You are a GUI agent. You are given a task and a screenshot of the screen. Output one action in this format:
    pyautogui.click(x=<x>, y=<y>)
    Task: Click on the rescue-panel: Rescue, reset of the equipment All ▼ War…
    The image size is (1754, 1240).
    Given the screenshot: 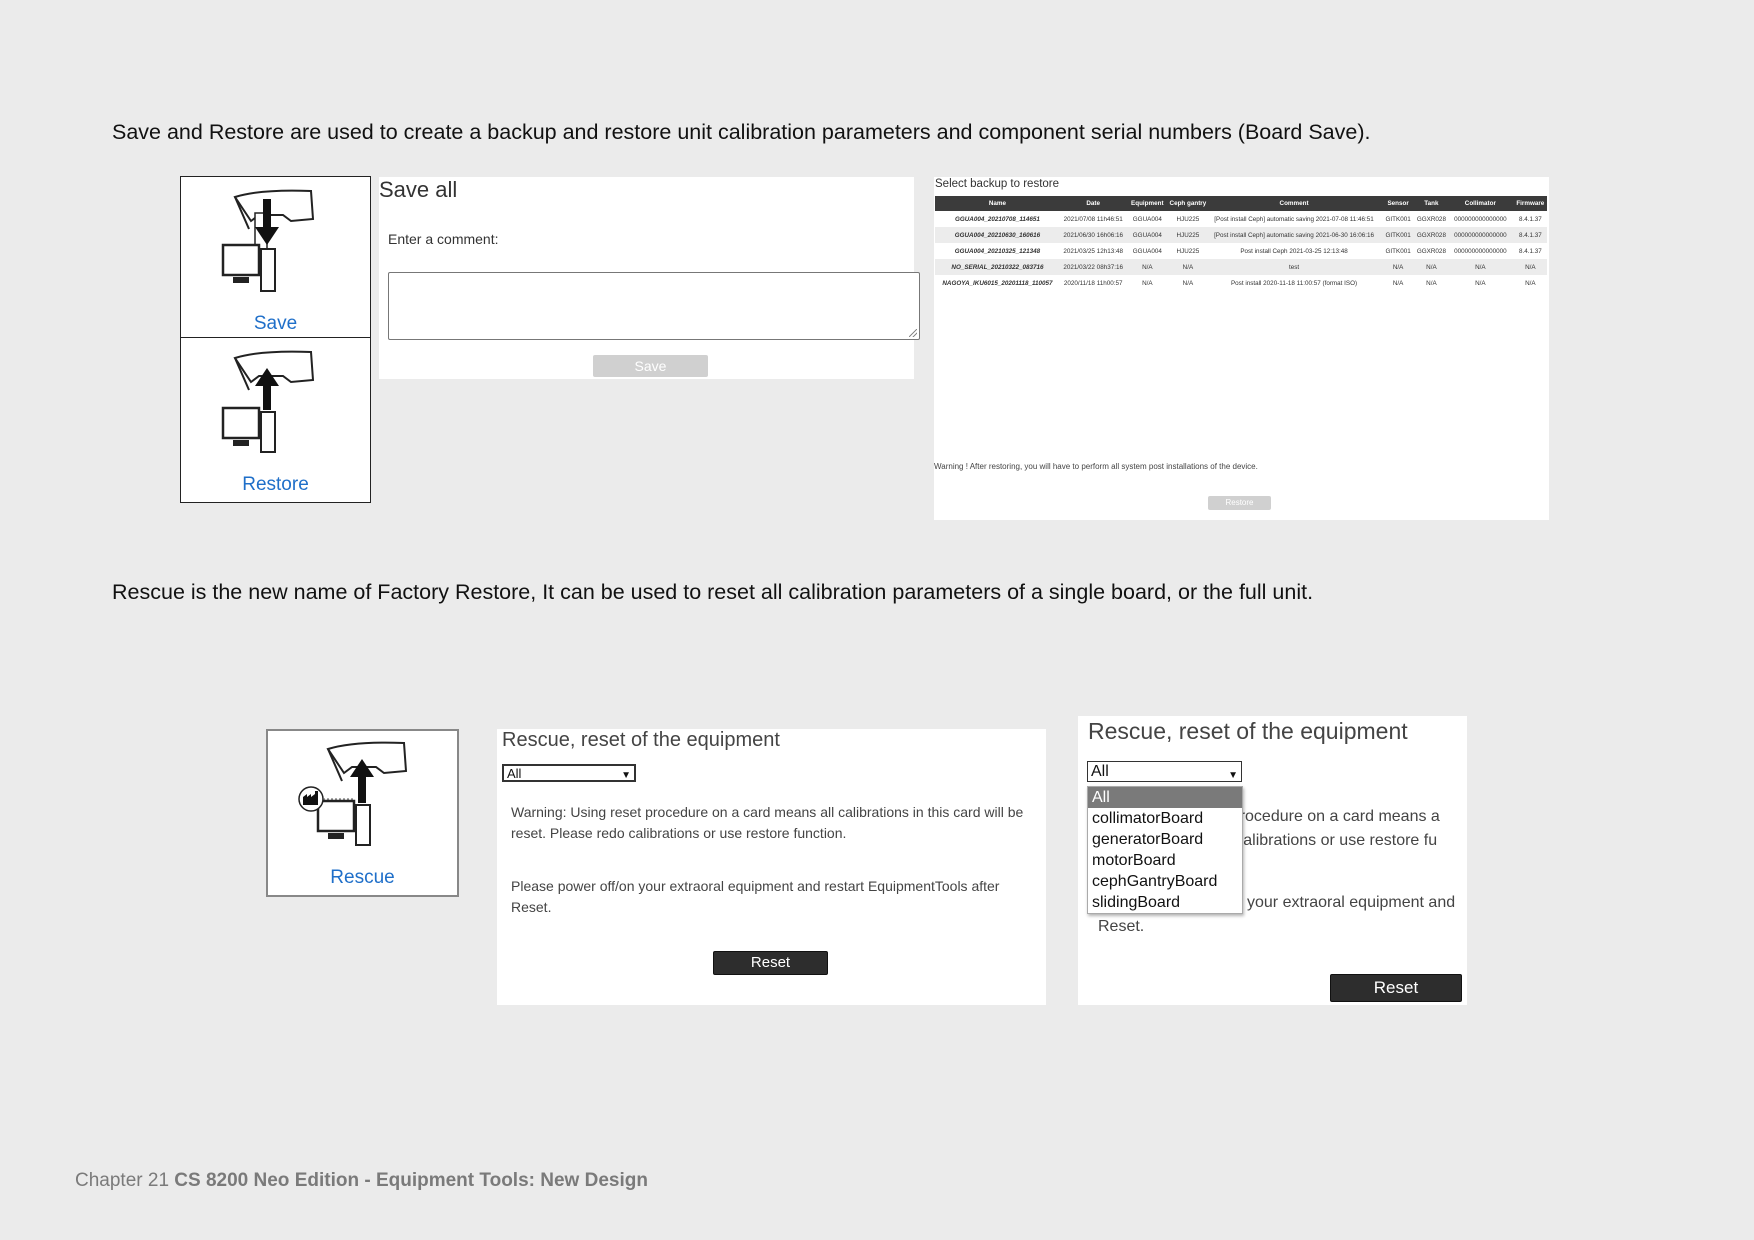 What is the action you would take?
    pyautogui.click(x=771, y=867)
    